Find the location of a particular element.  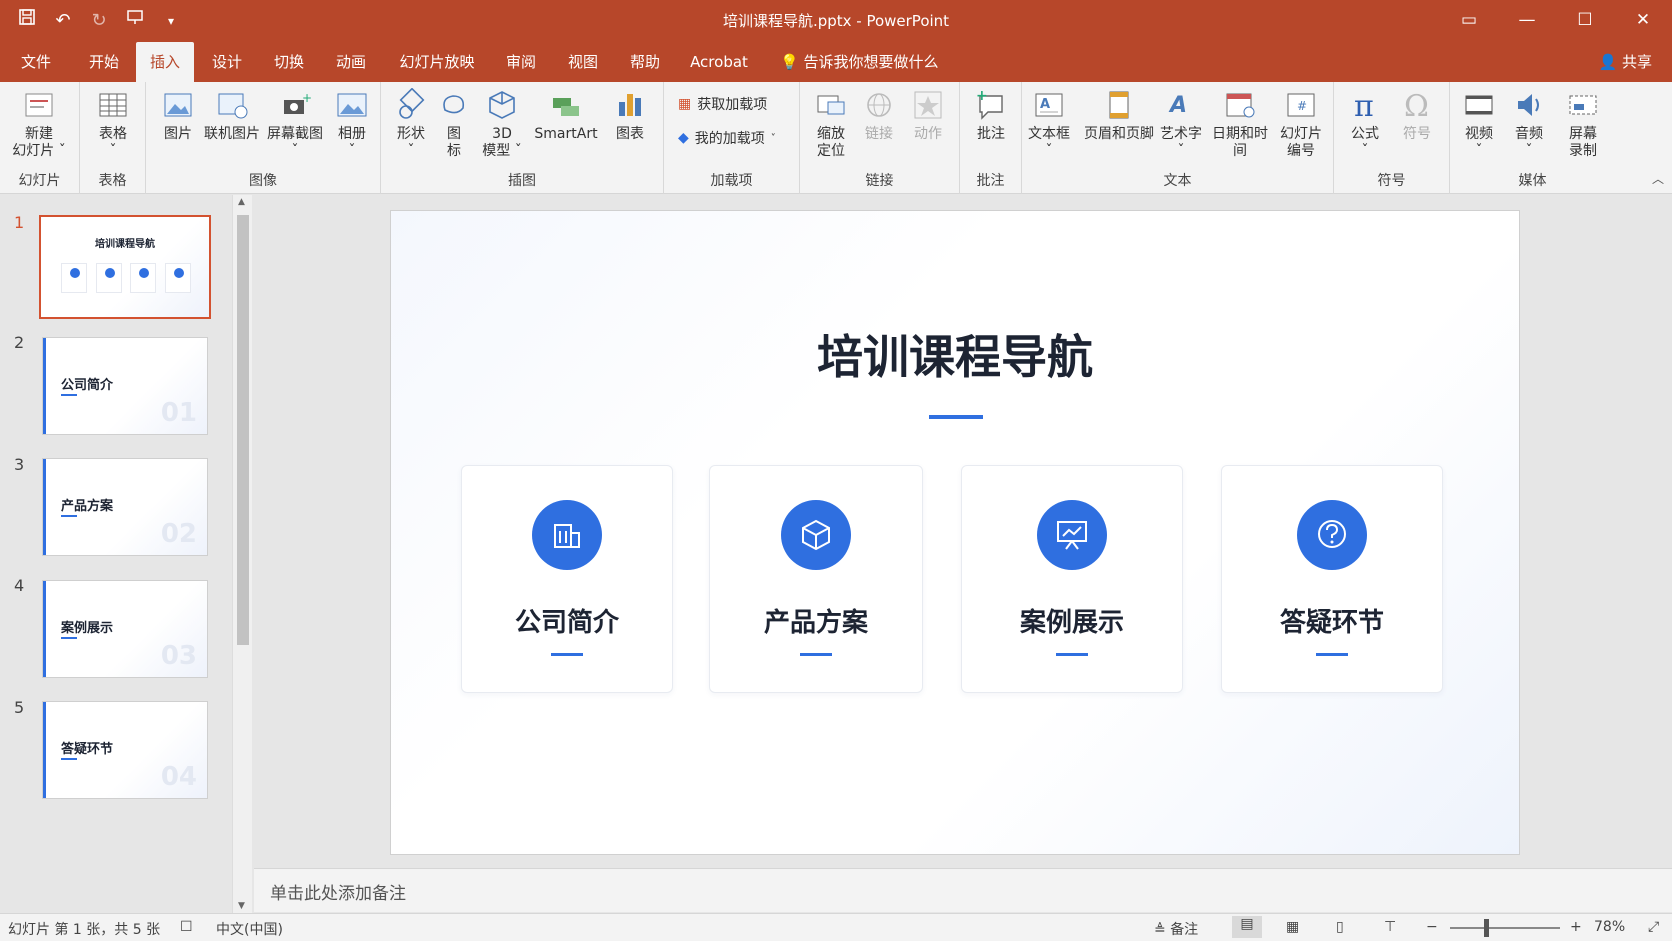

shapes-button: 形状 ˇ is located at coordinates (411, 123).